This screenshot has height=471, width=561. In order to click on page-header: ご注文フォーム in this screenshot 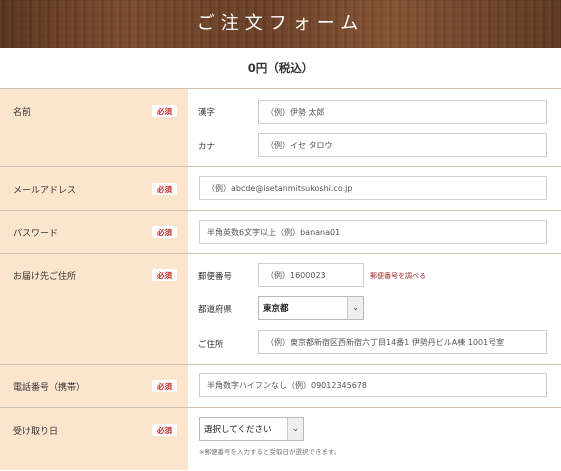, I will do `click(280, 24)`.